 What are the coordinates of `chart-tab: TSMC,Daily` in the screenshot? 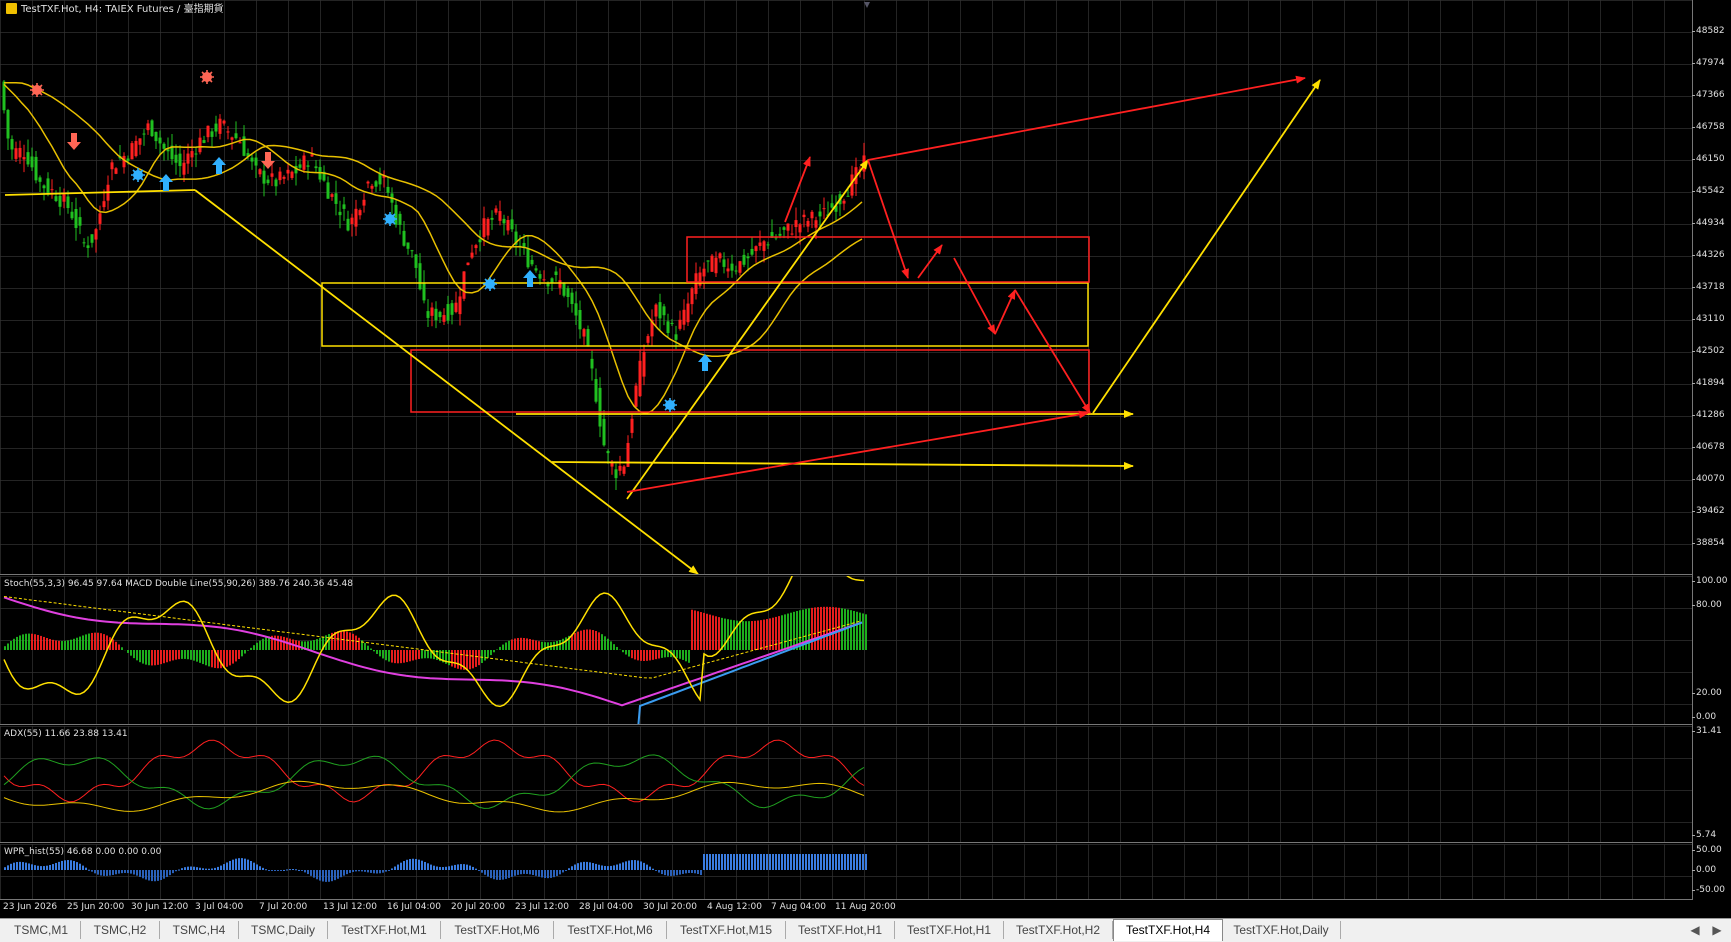 It's located at (283, 930).